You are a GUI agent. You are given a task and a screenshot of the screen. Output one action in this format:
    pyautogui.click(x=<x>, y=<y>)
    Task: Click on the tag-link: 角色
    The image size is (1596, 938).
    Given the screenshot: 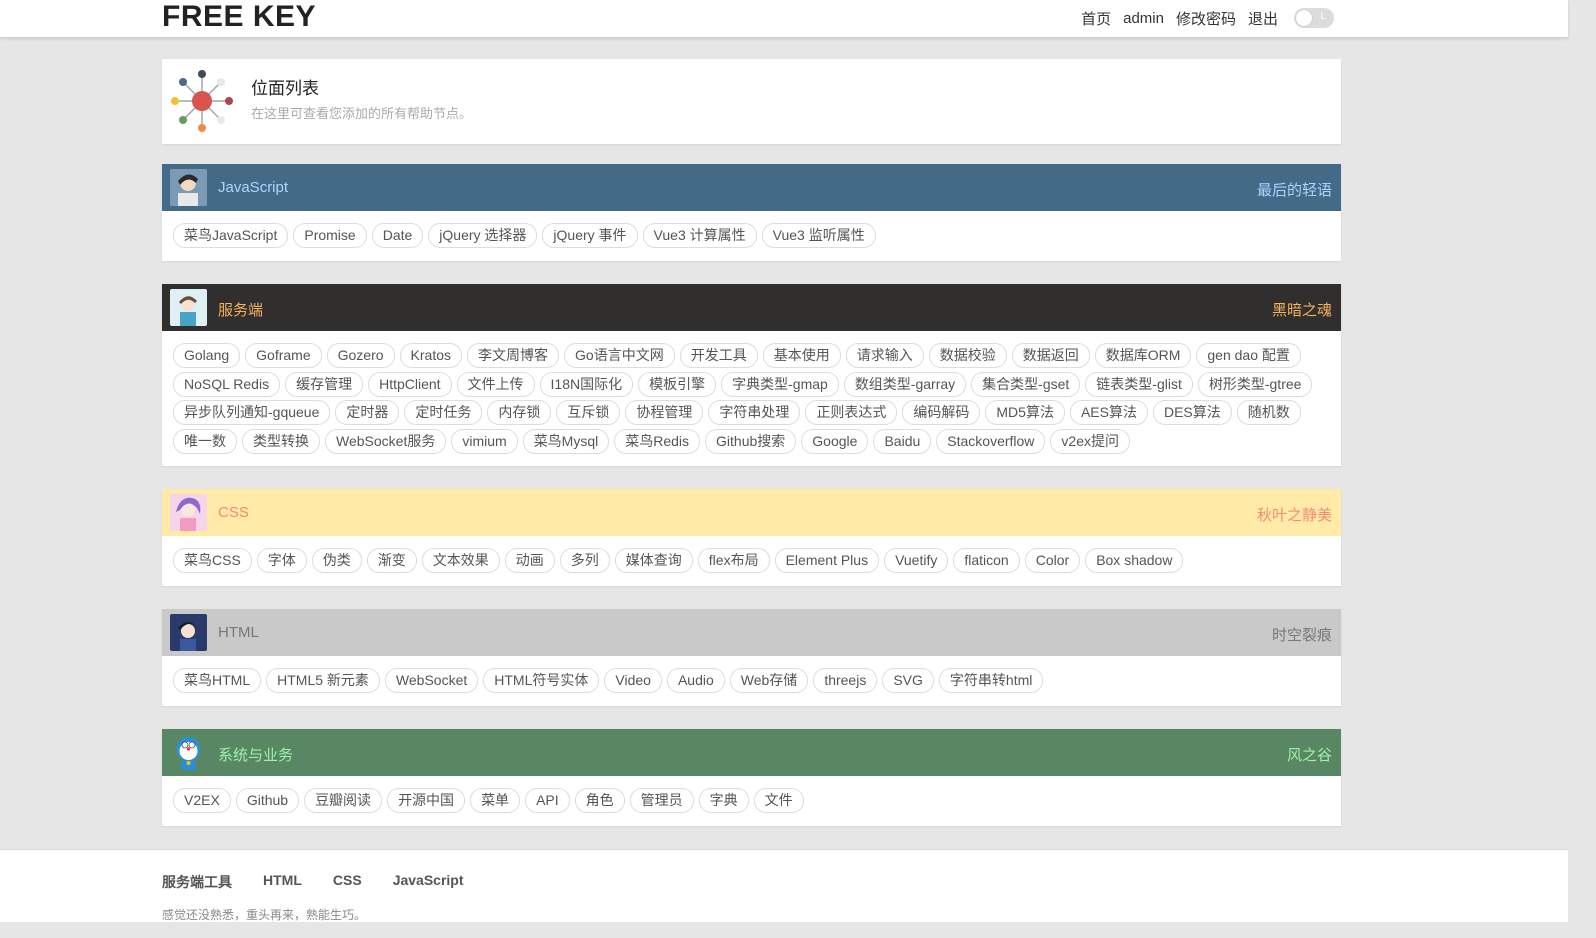 What is the action you would take?
    pyautogui.click(x=599, y=800)
    